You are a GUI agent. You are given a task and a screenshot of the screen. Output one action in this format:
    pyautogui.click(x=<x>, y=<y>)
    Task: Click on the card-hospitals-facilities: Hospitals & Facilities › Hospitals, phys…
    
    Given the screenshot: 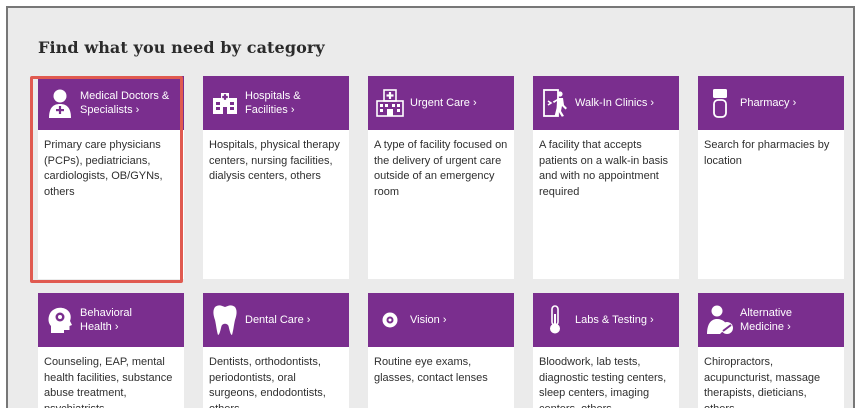 What is the action you would take?
    pyautogui.click(x=276, y=177)
    